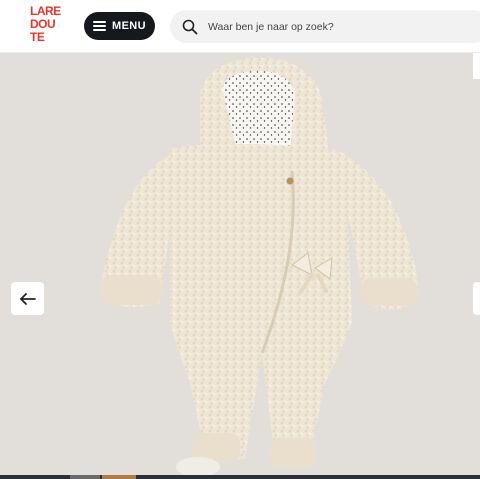  I want to click on hamburger-icon, so click(99, 26).